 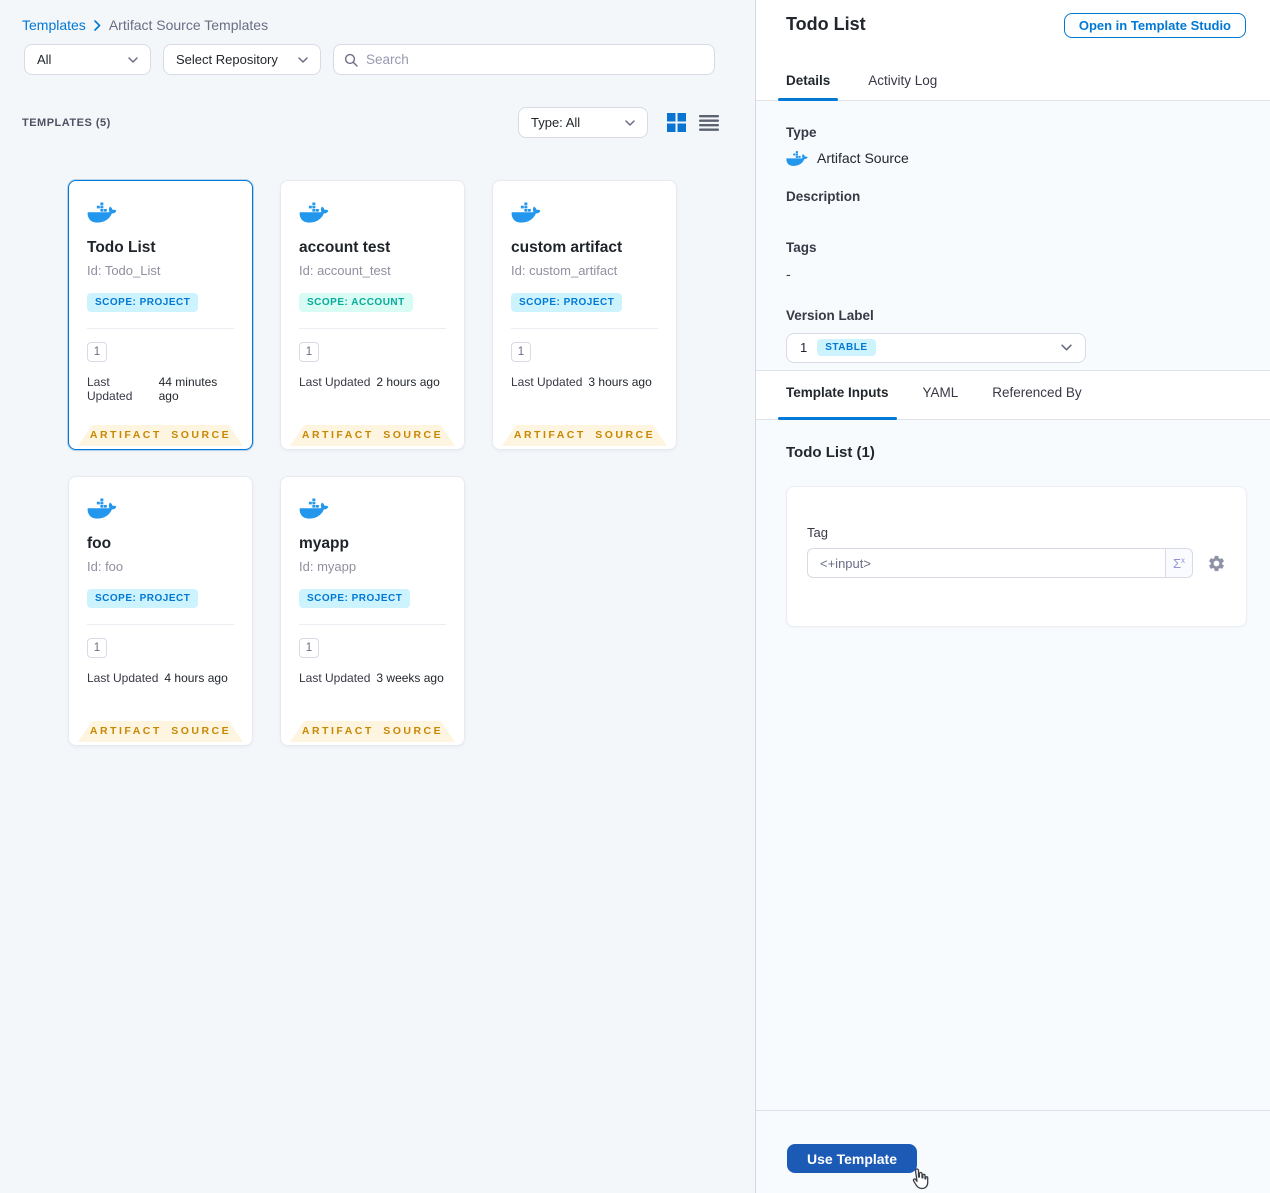 I want to click on filter-row: All Select Repository, so click(x=369, y=59).